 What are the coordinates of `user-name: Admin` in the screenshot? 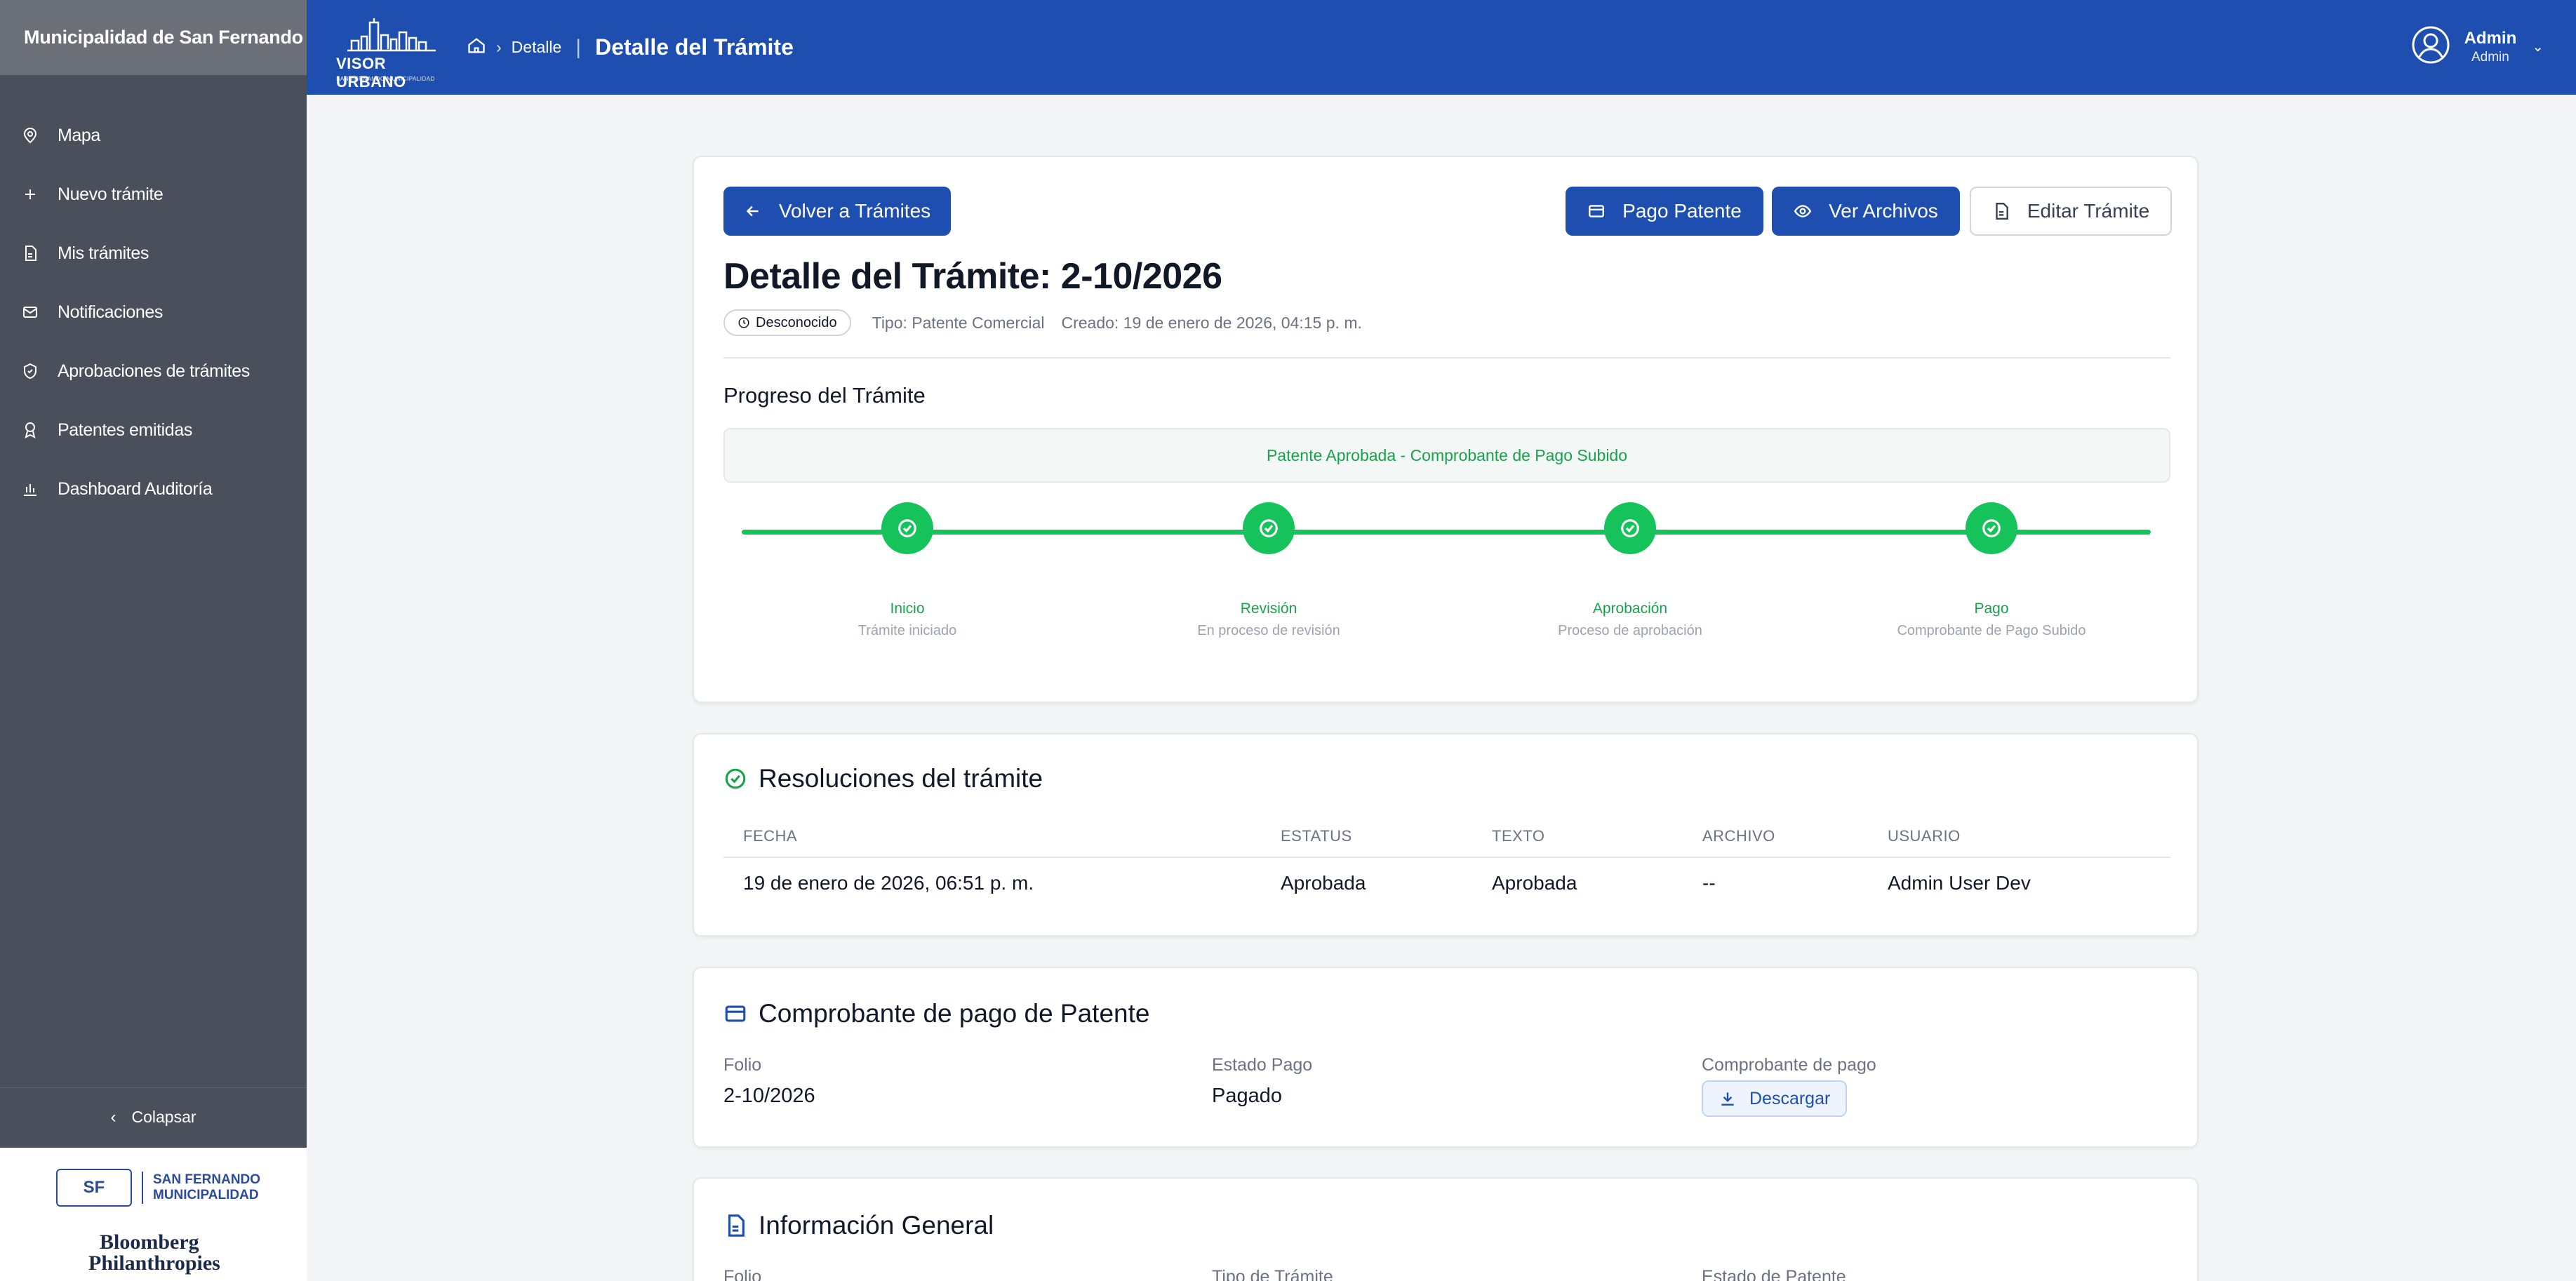 It's located at (2490, 38).